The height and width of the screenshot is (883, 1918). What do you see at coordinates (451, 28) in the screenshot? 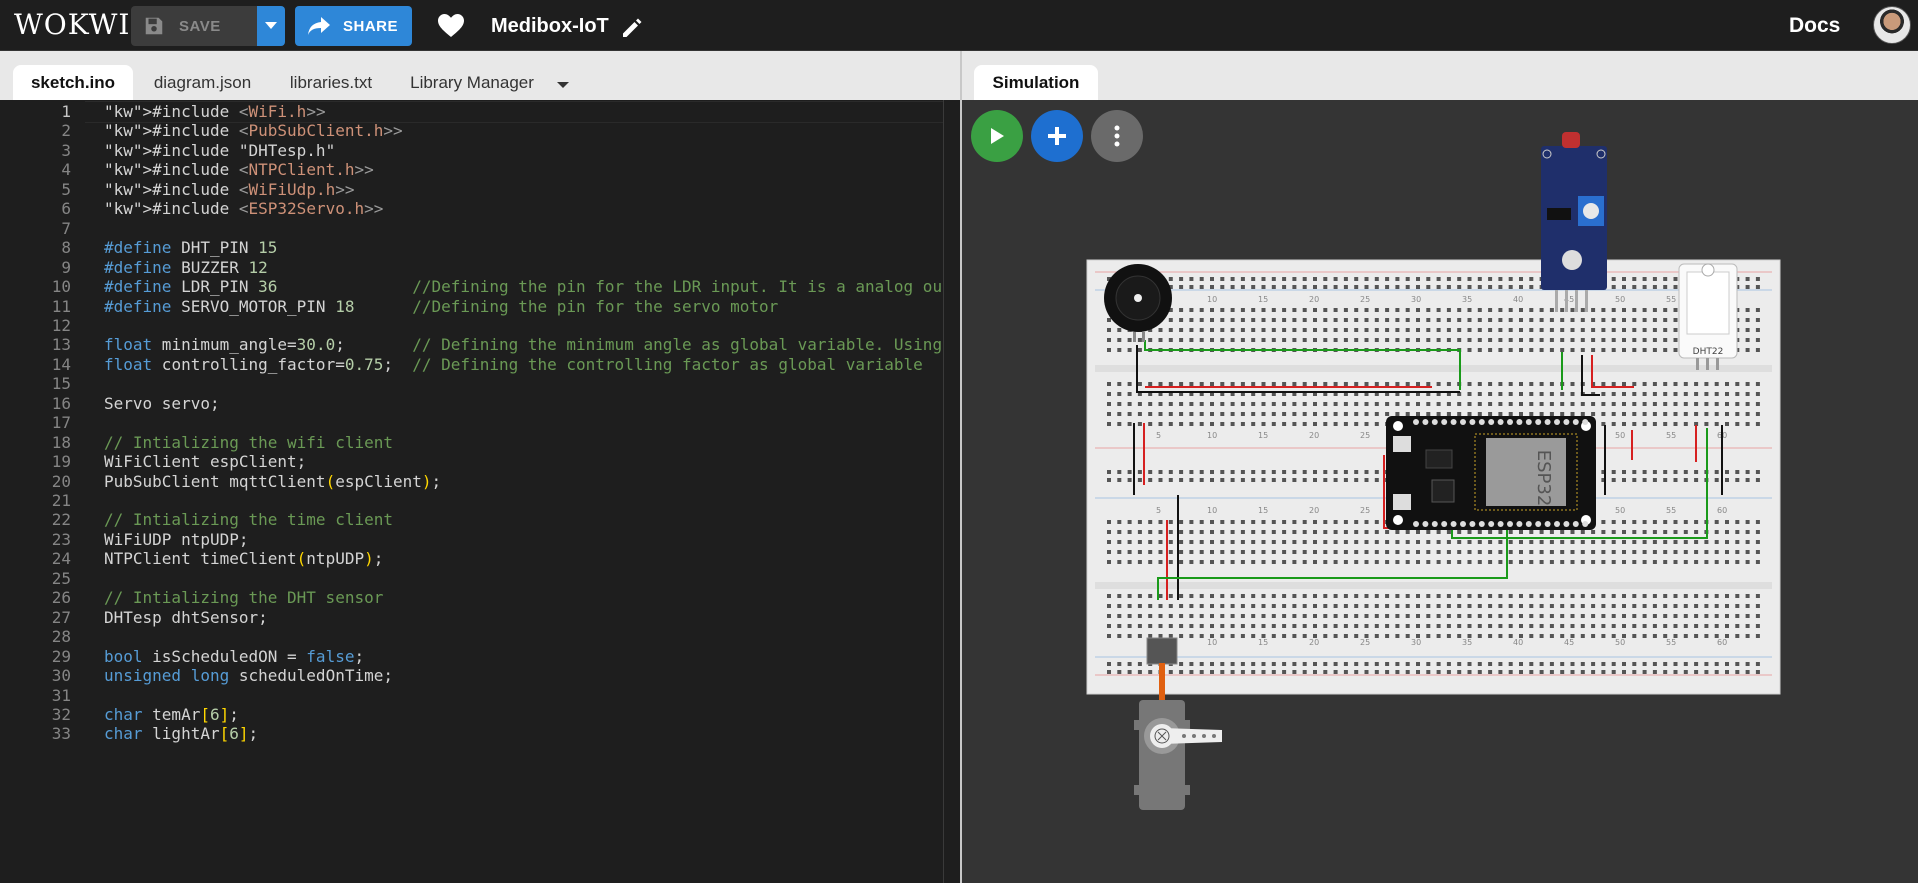
I see `heart-icon` at bounding box center [451, 28].